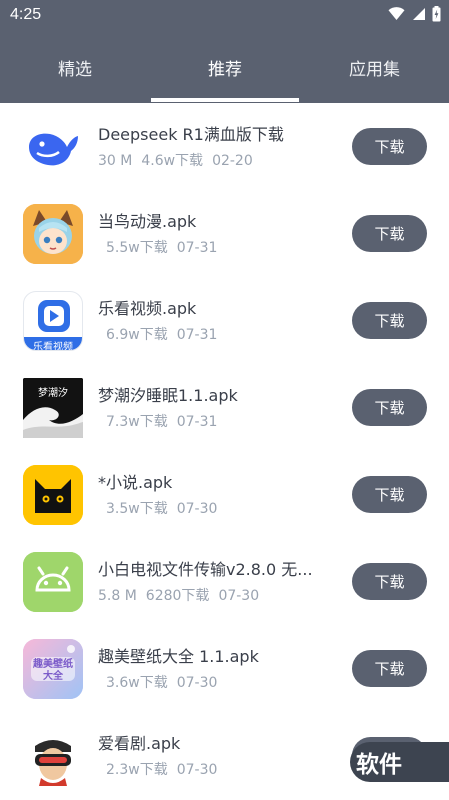 This screenshot has width=449, height=800. What do you see at coordinates (177, 596) in the screenshot?
I see `app-downloads: 6280下载` at bounding box center [177, 596].